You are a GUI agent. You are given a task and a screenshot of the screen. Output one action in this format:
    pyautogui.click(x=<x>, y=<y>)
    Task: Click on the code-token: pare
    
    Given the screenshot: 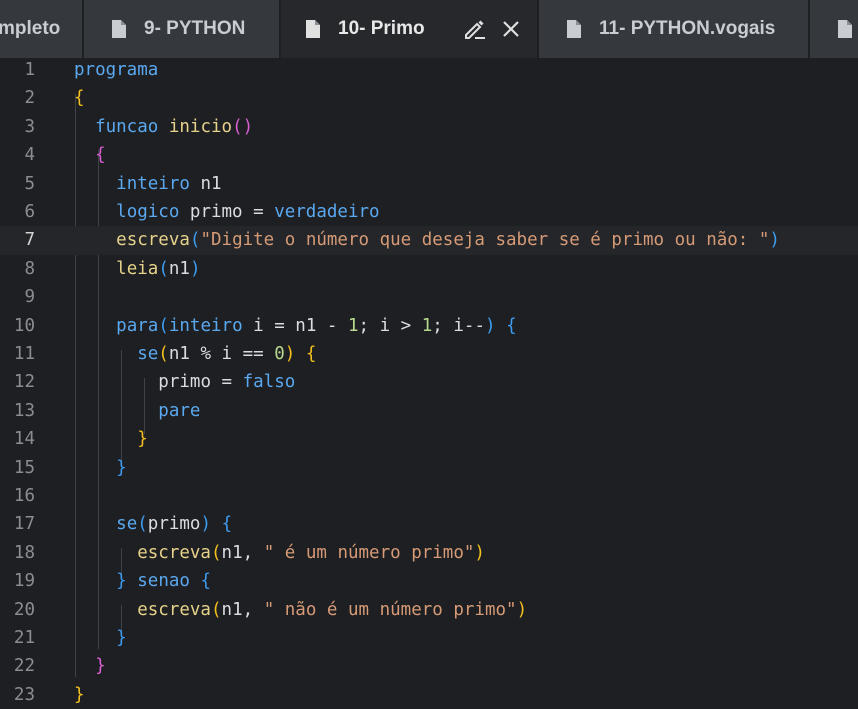 What is the action you would take?
    pyautogui.click(x=179, y=410)
    